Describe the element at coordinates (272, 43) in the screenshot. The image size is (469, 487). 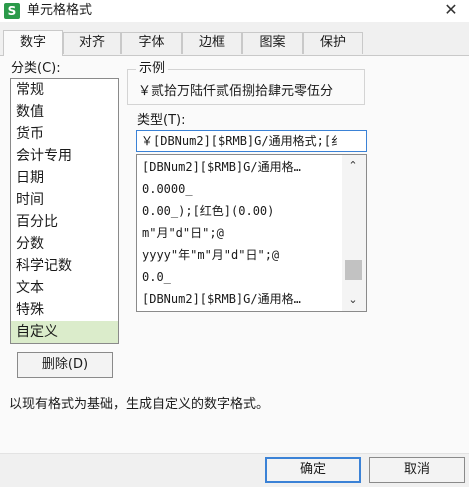
I see `tab-pattern: 图案` at that location.